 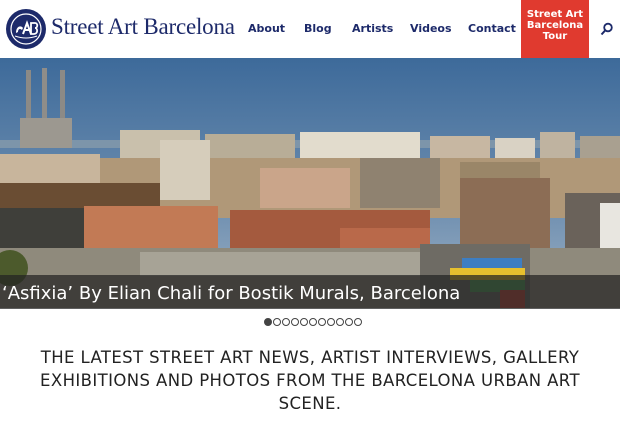 I want to click on sab-logo-icon, so click(x=26, y=29).